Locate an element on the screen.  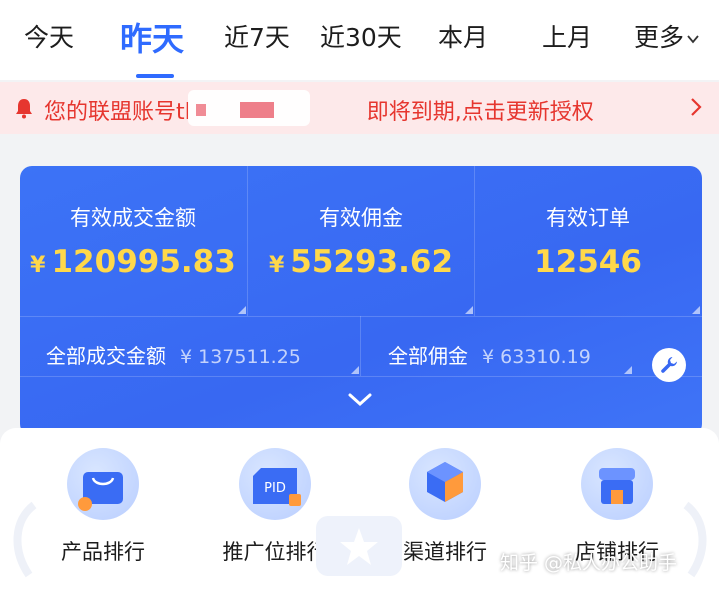
stat-label: 有效订单 is located at coordinates (588, 218).